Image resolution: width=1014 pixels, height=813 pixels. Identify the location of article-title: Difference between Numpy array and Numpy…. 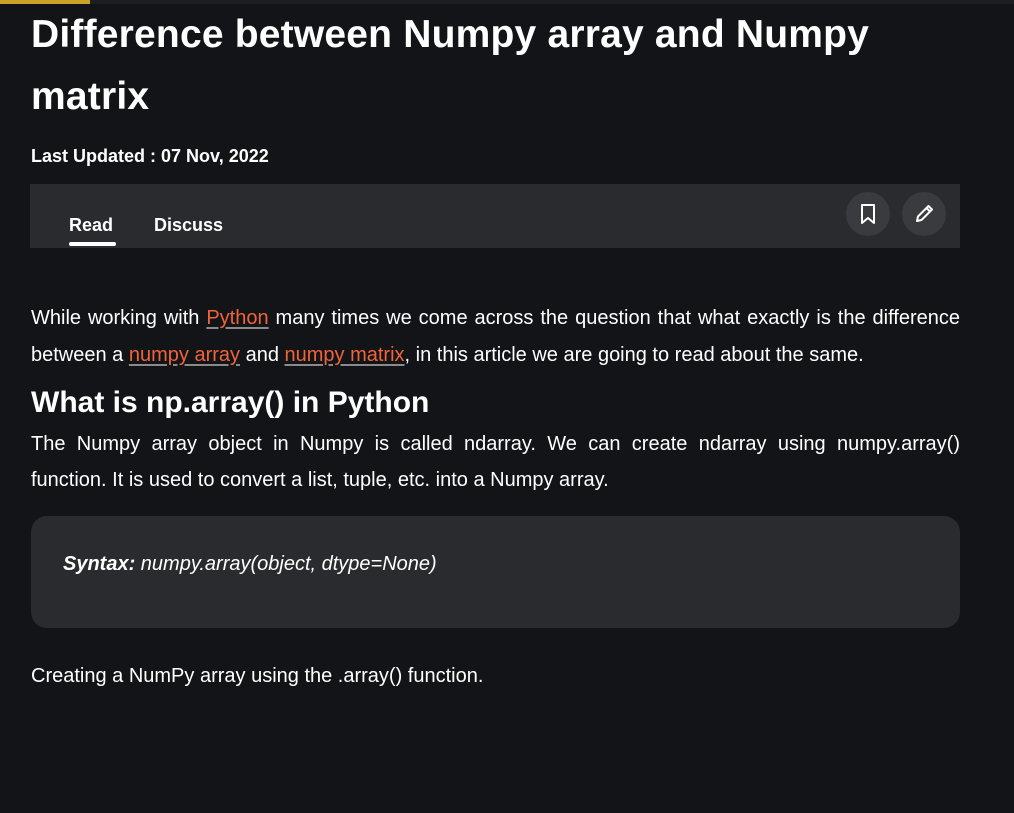
(450, 65).